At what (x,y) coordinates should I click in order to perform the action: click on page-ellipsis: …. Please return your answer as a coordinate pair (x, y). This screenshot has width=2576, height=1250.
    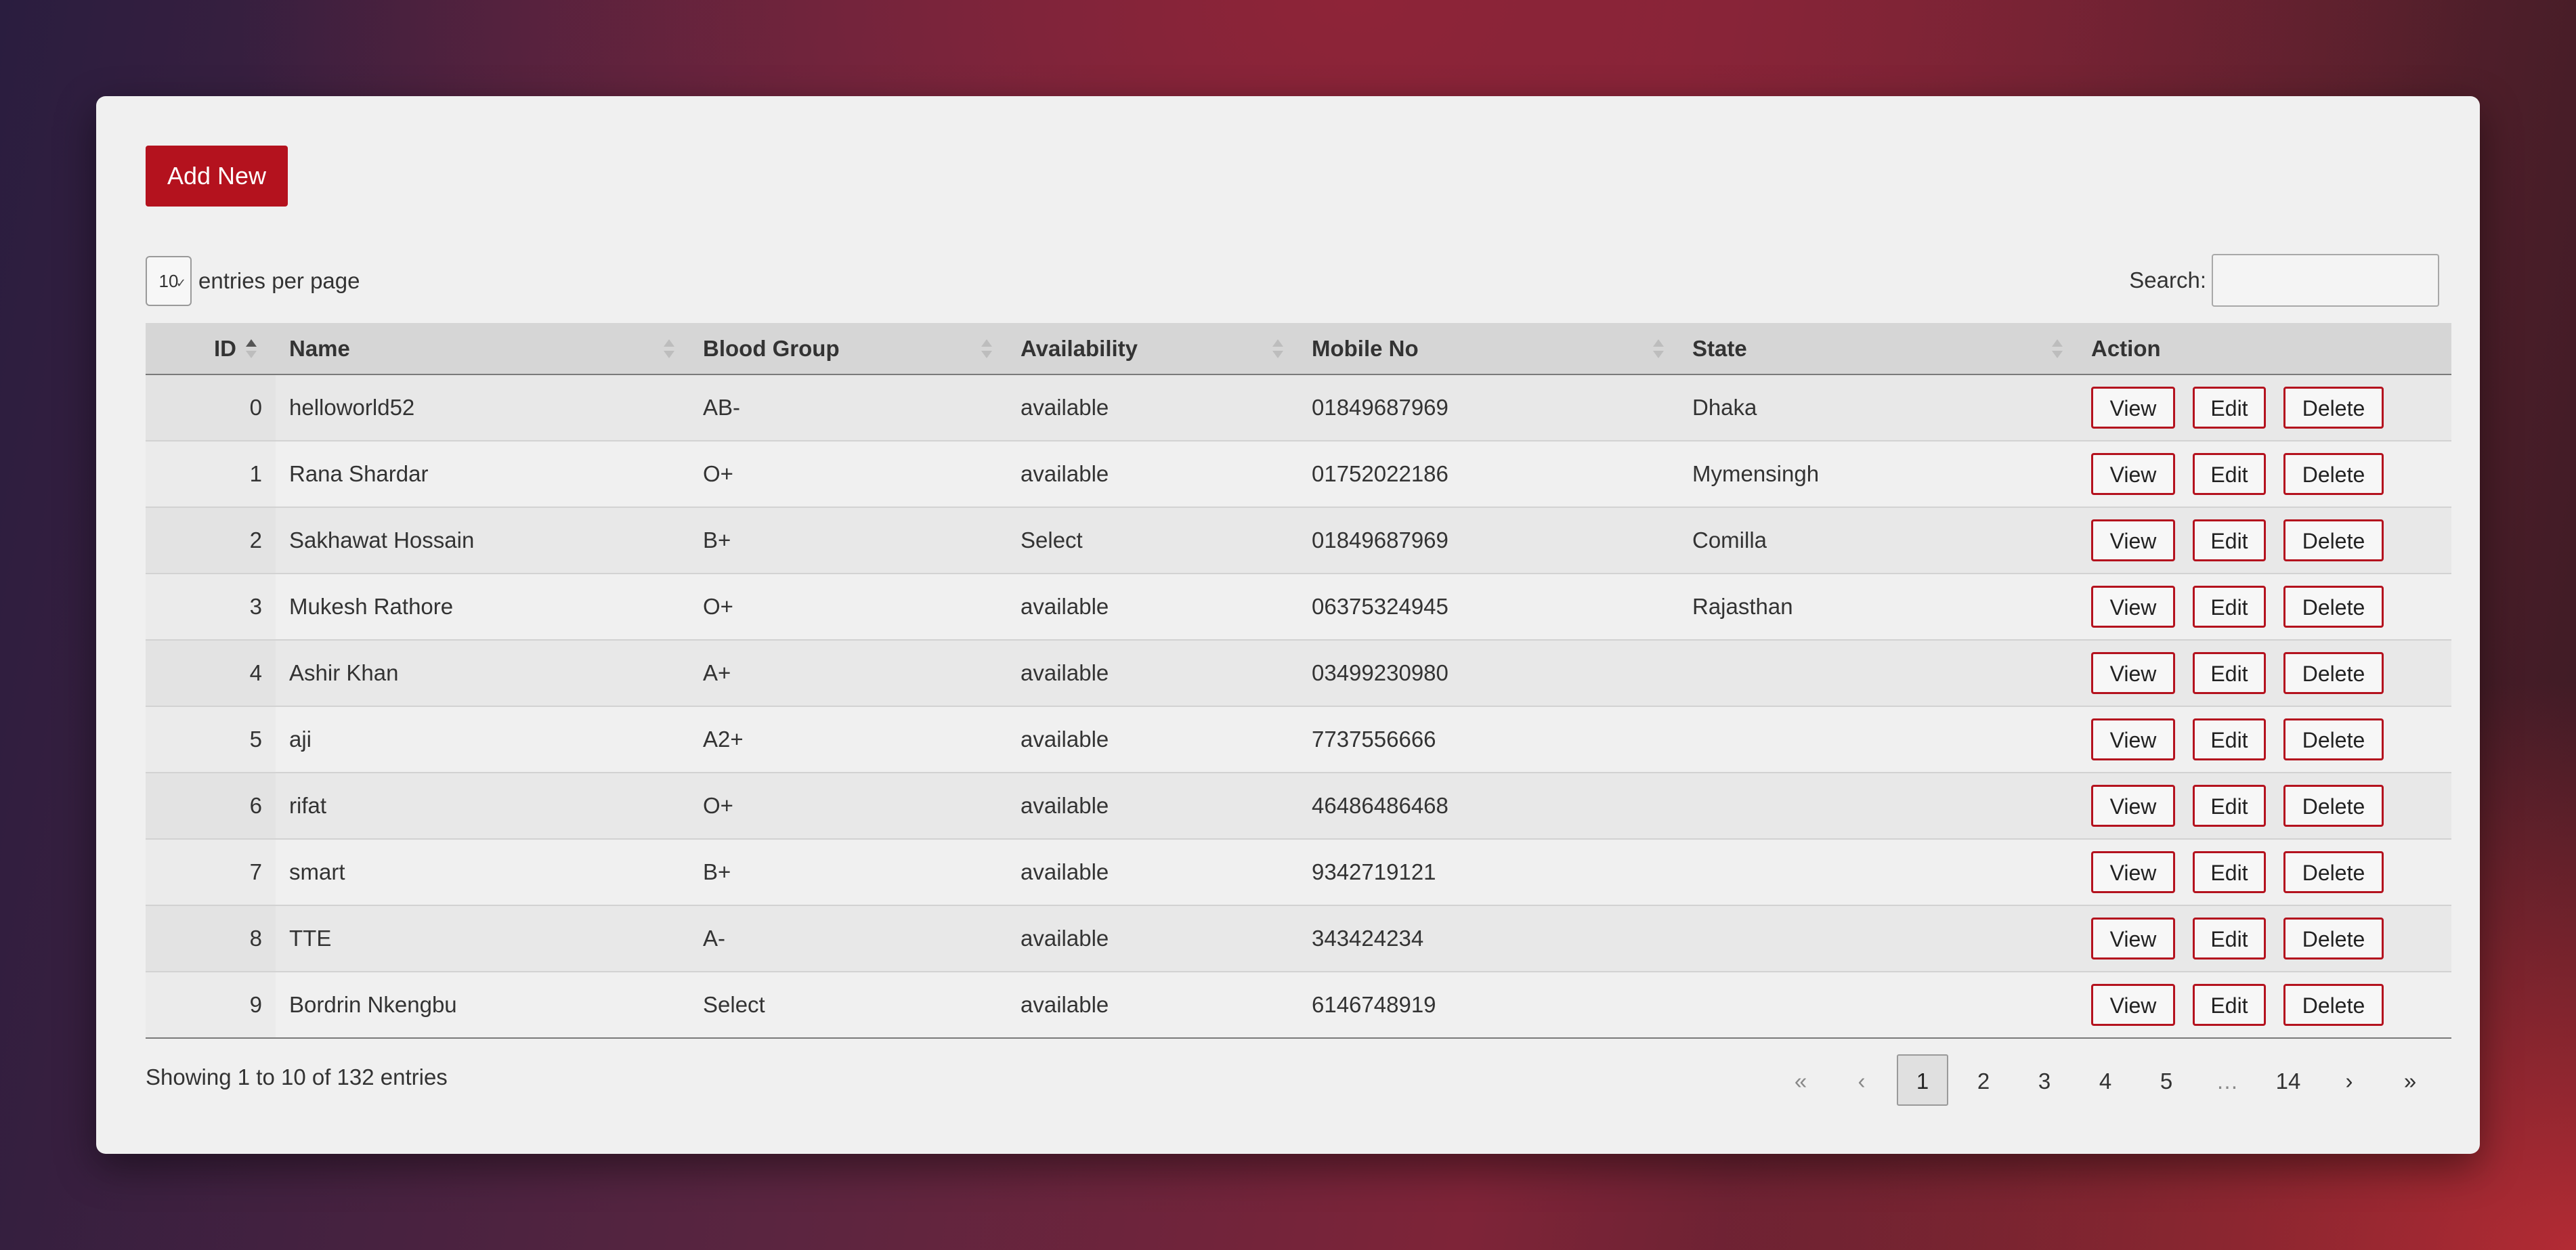
    Looking at the image, I should click on (2227, 1081).